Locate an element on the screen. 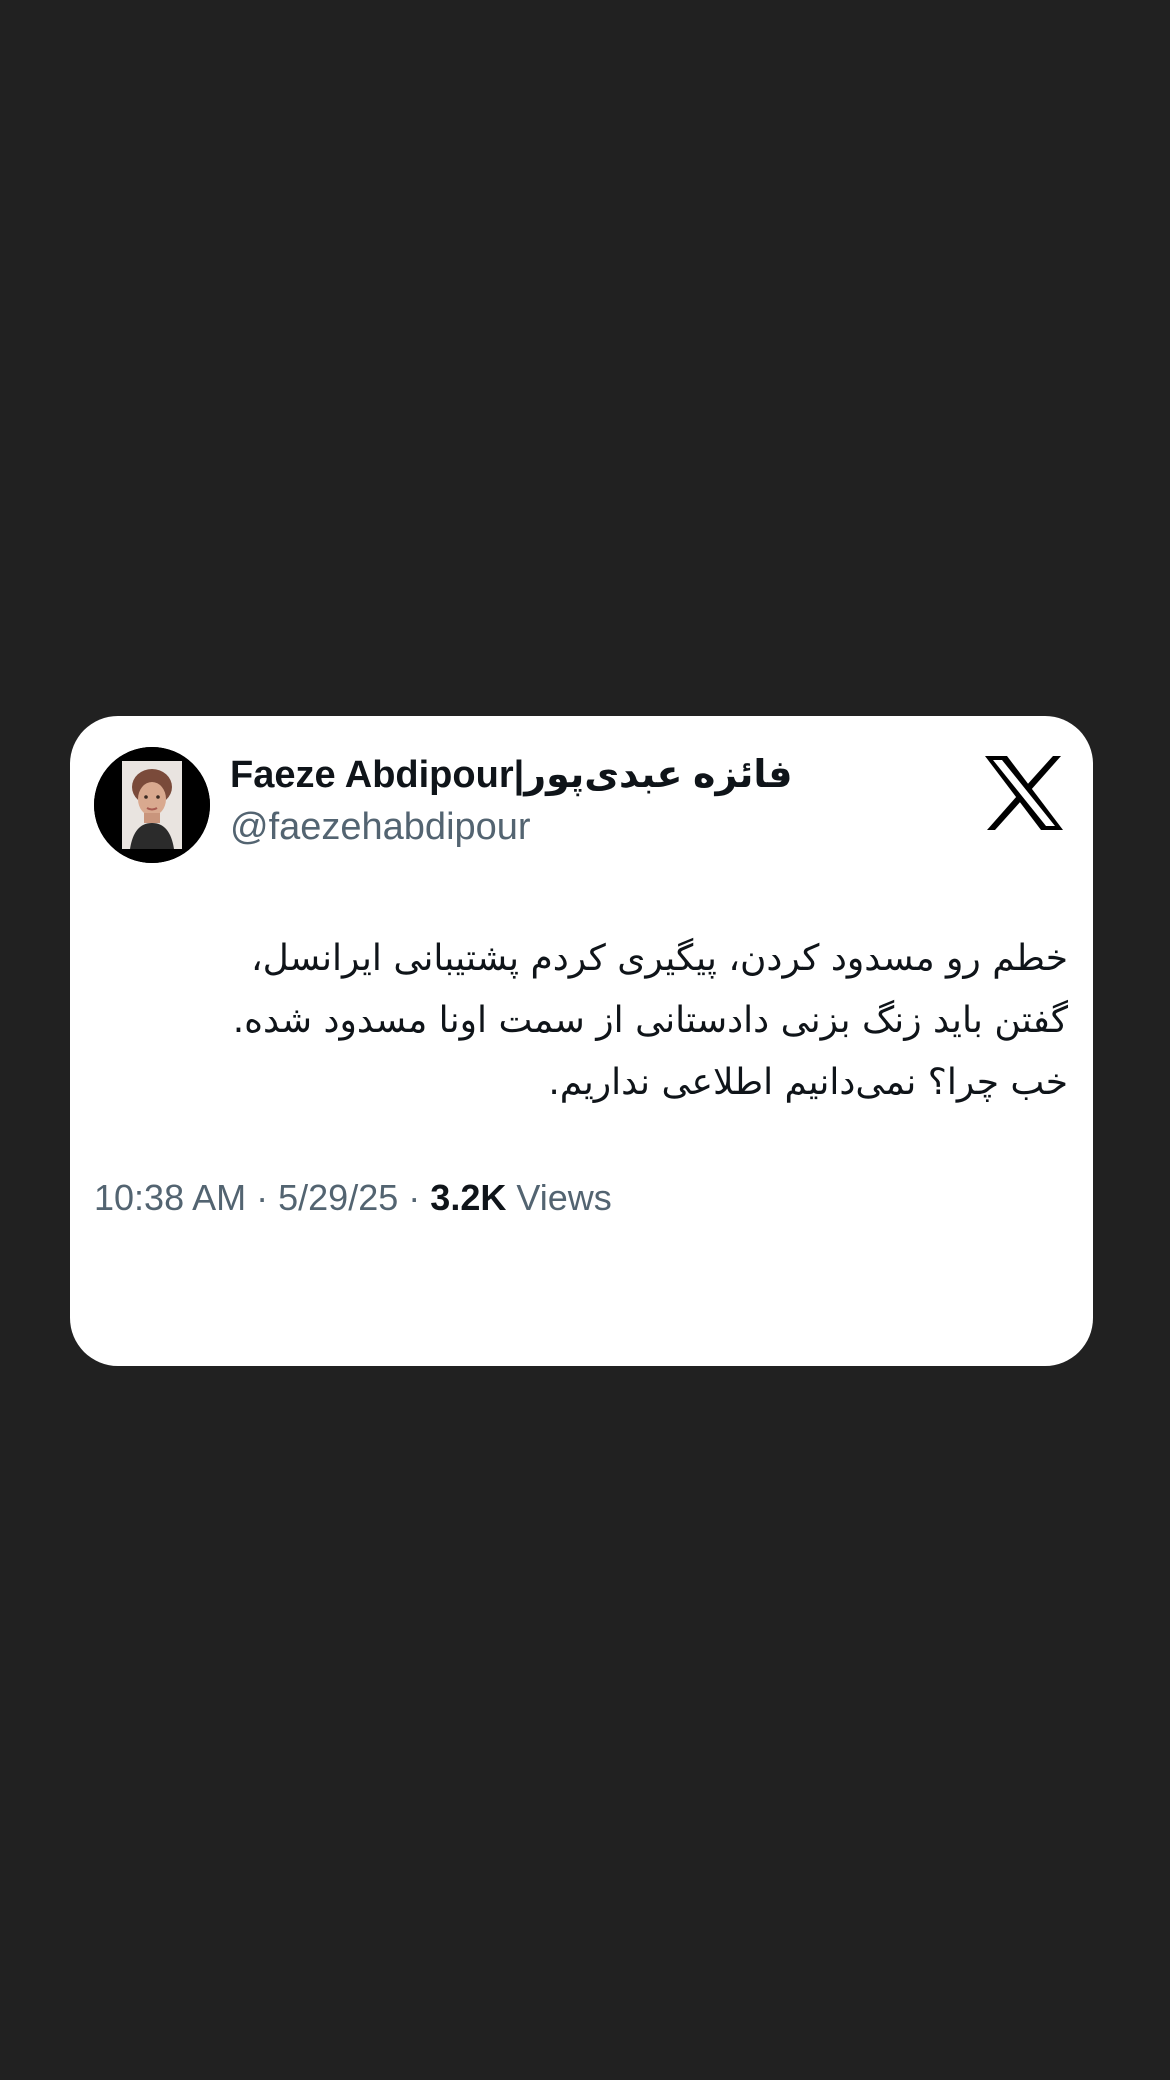  author-handle: @faezehabdipour is located at coordinates (380, 827).